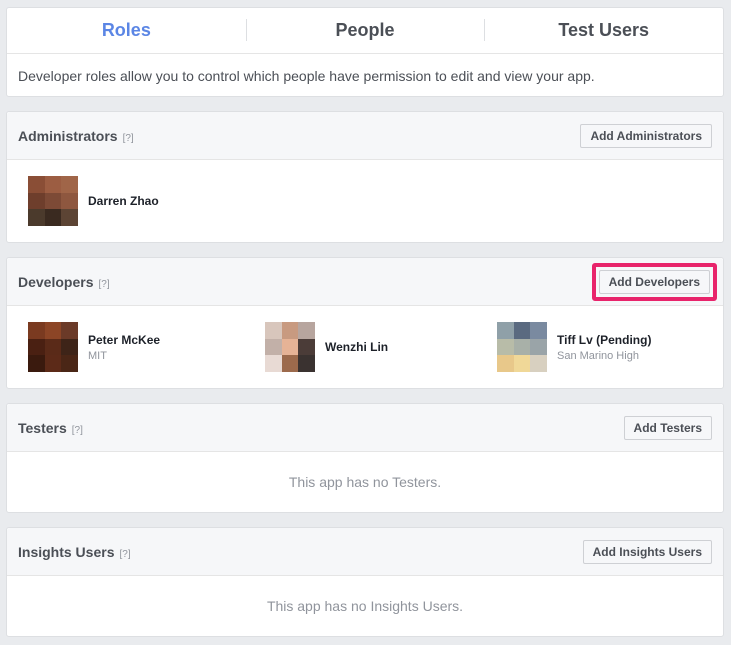 This screenshot has width=731, height=645. I want to click on developers-header: Developers [?] Add Developers, so click(365, 282).